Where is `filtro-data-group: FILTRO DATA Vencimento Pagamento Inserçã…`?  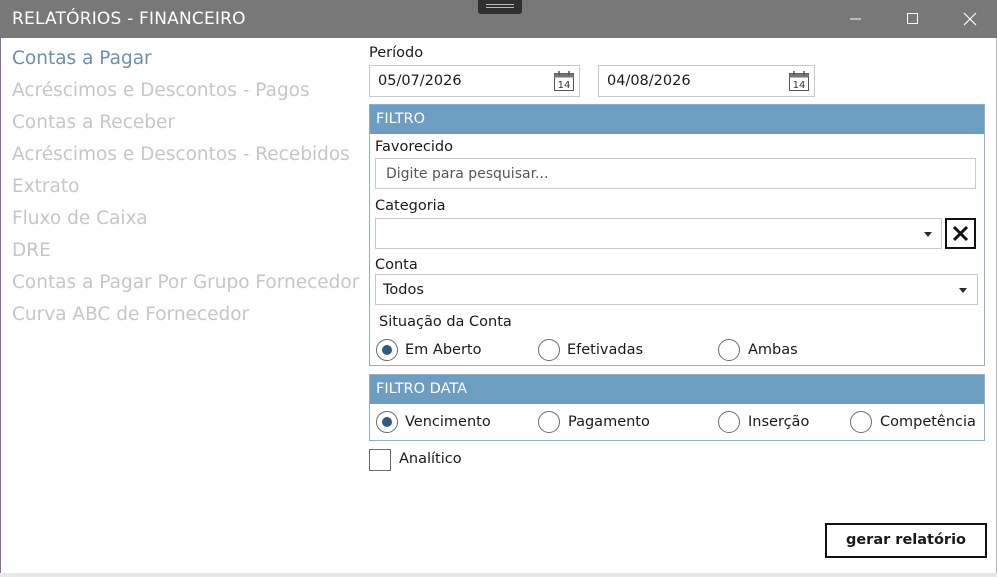
filtro-data-group: FILTRO DATA Vencimento Pagamento Inserçã… is located at coordinates (677, 407).